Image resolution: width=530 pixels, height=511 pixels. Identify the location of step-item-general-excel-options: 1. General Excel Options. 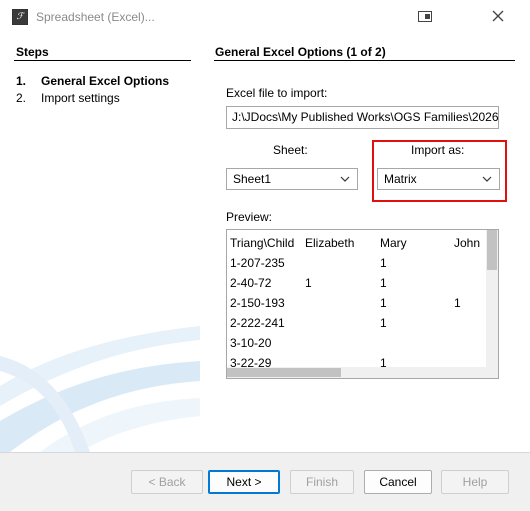
(92, 81).